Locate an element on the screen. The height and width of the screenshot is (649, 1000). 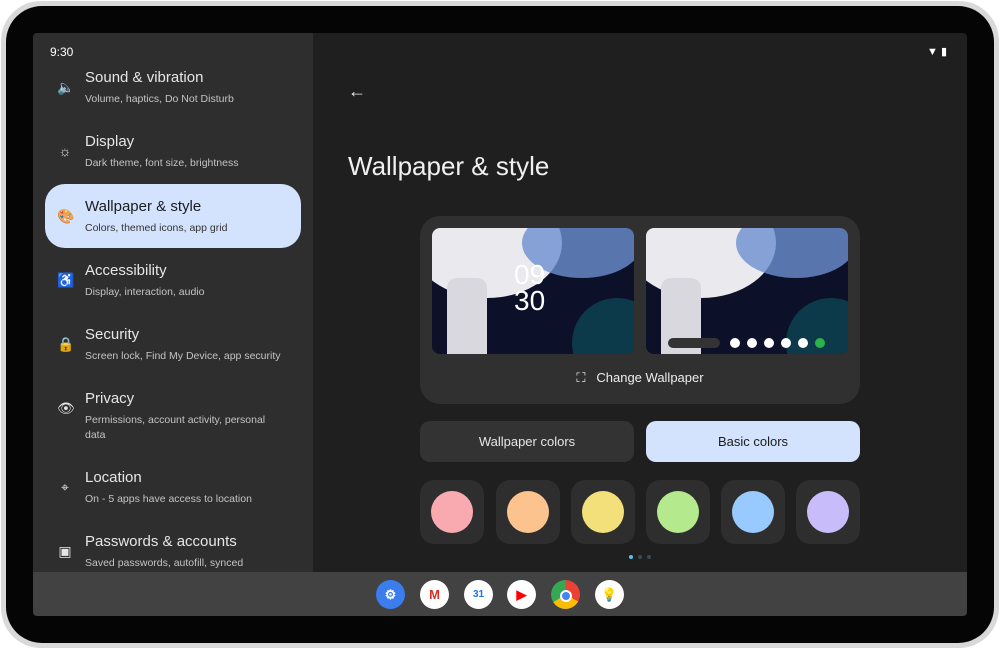
accessibility-icon: ♿ is located at coordinates (66, 280).